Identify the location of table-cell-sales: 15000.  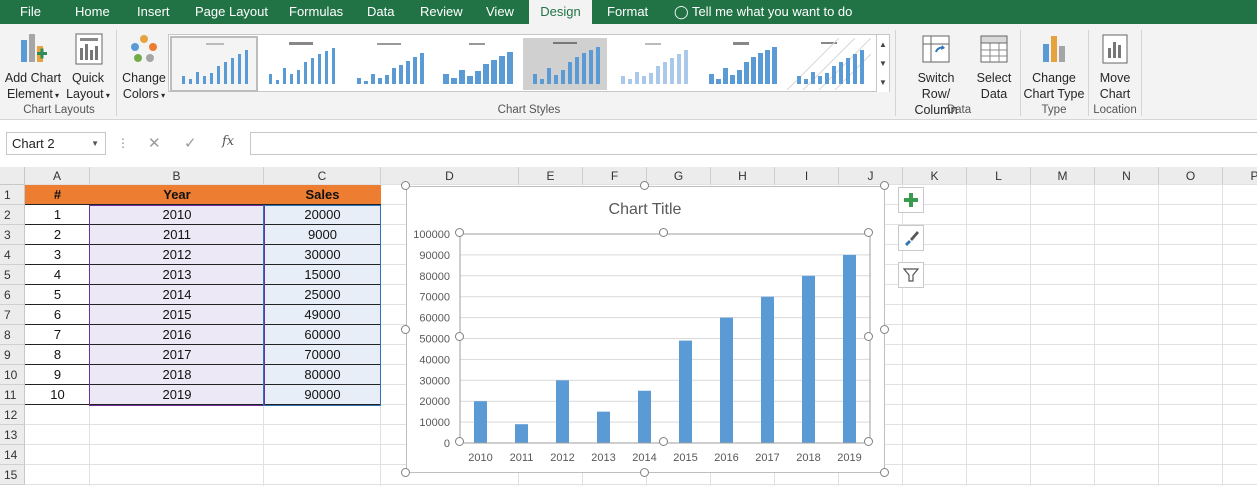
(322, 275).